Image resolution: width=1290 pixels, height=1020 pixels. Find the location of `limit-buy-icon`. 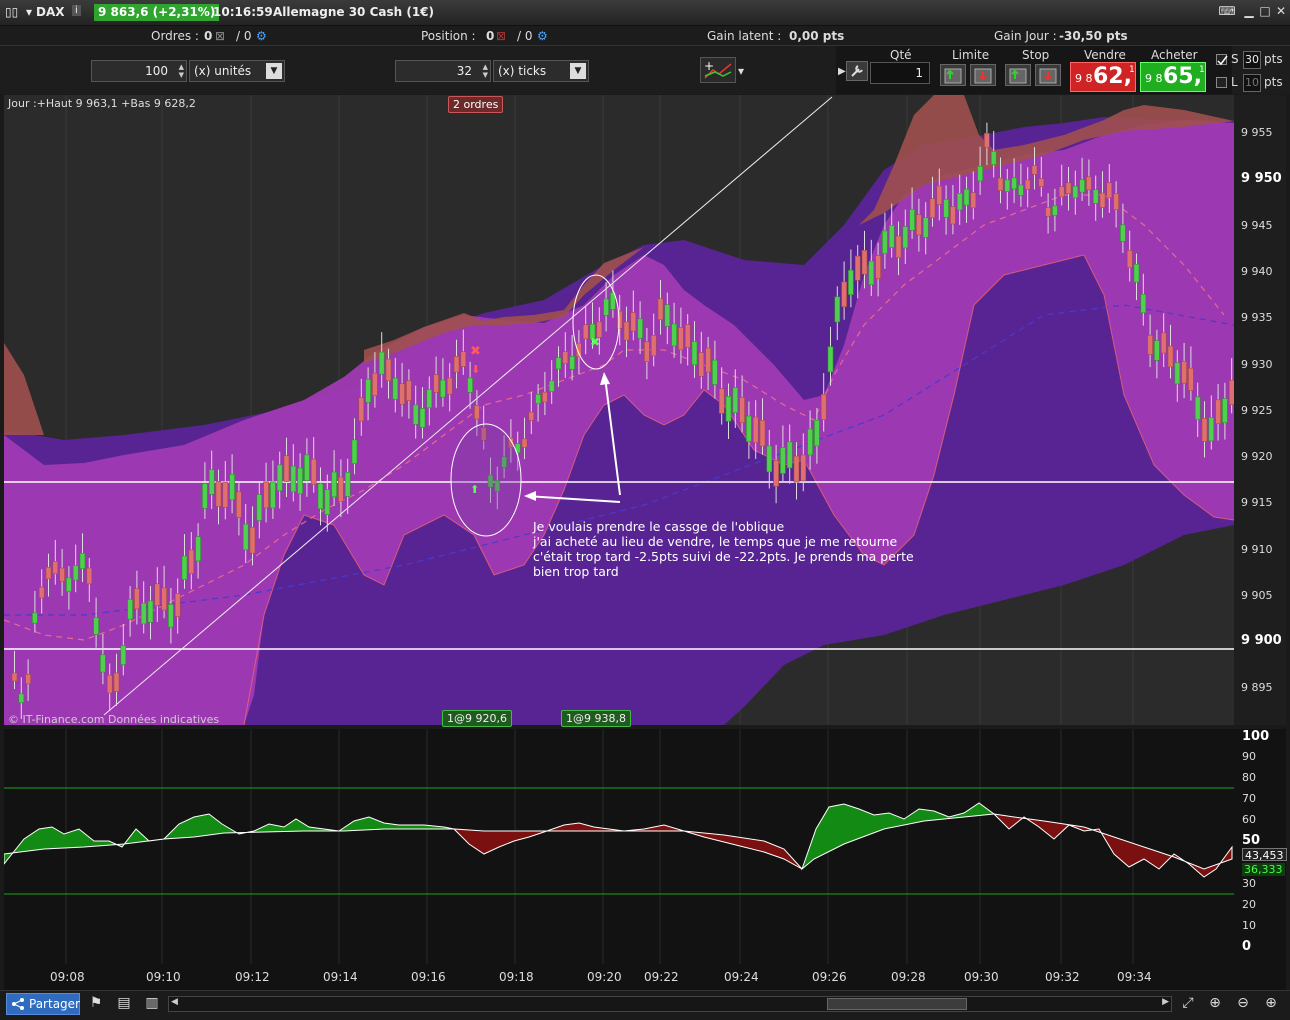

limit-buy-icon is located at coordinates (953, 75).